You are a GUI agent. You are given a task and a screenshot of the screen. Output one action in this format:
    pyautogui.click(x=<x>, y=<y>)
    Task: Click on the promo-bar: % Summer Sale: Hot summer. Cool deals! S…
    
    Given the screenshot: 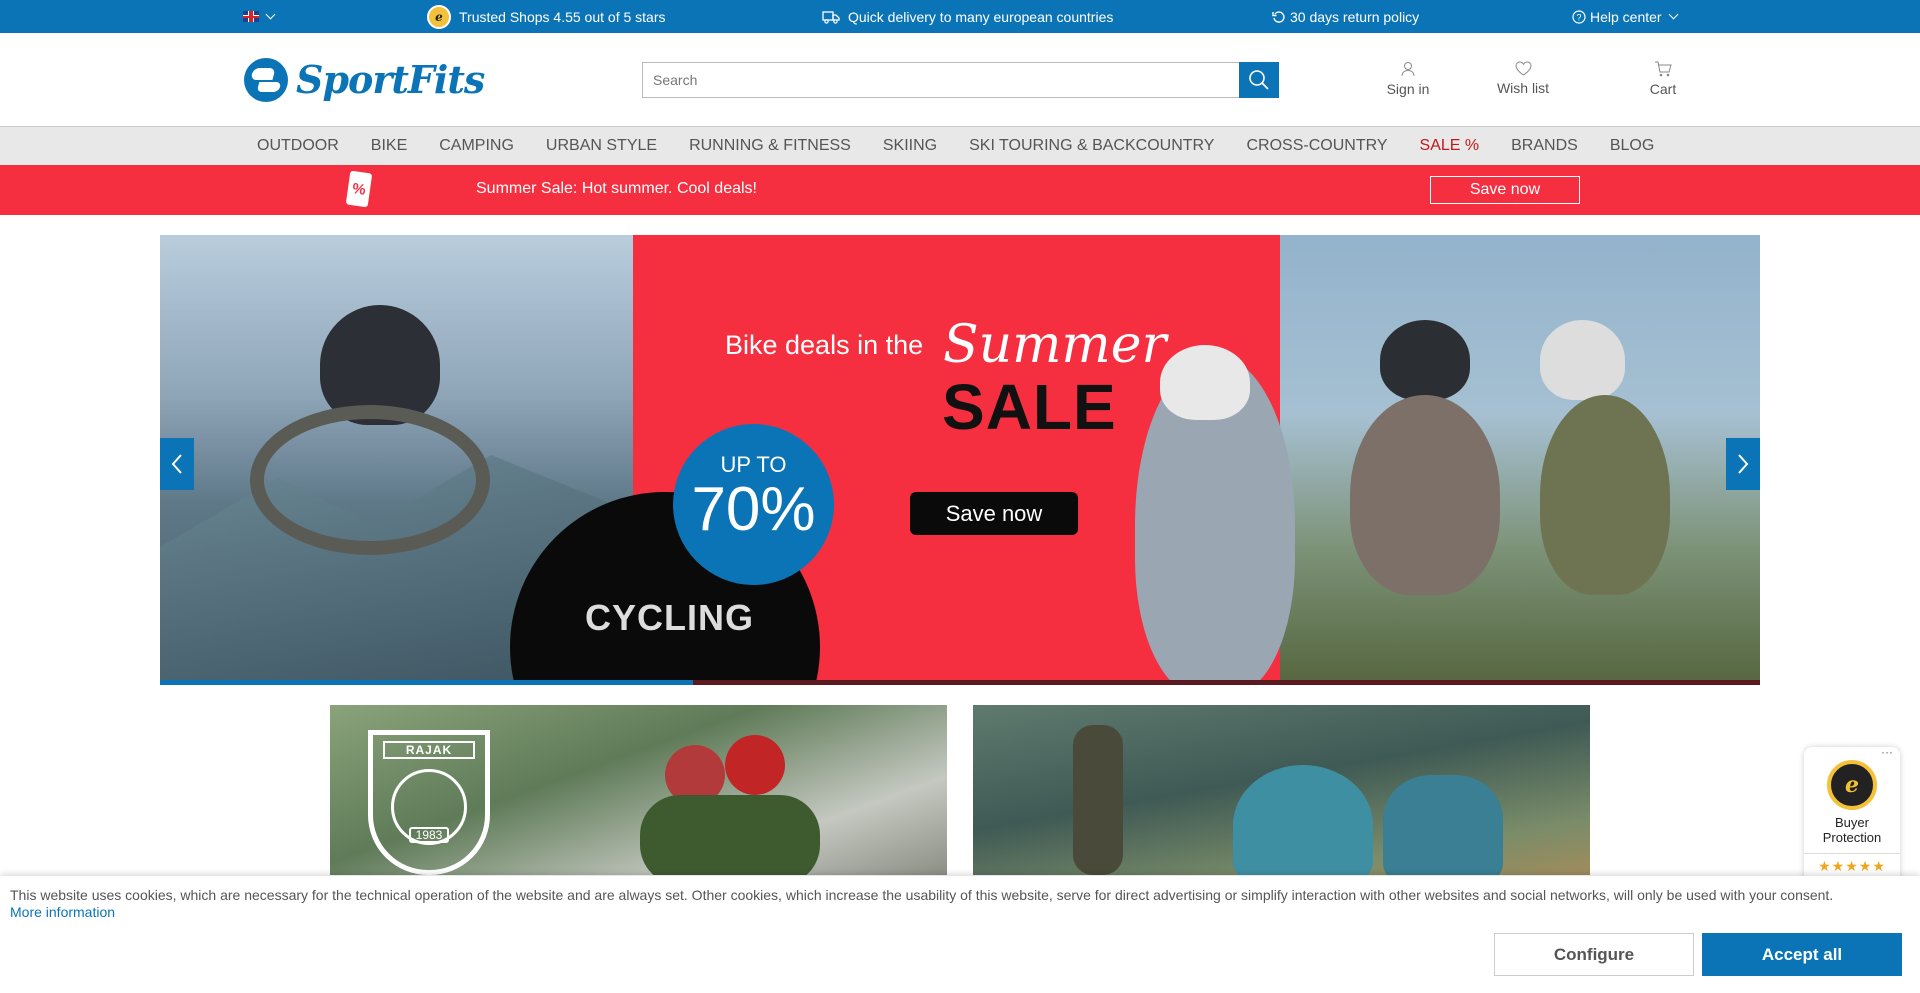 What is the action you would take?
    pyautogui.click(x=960, y=190)
    